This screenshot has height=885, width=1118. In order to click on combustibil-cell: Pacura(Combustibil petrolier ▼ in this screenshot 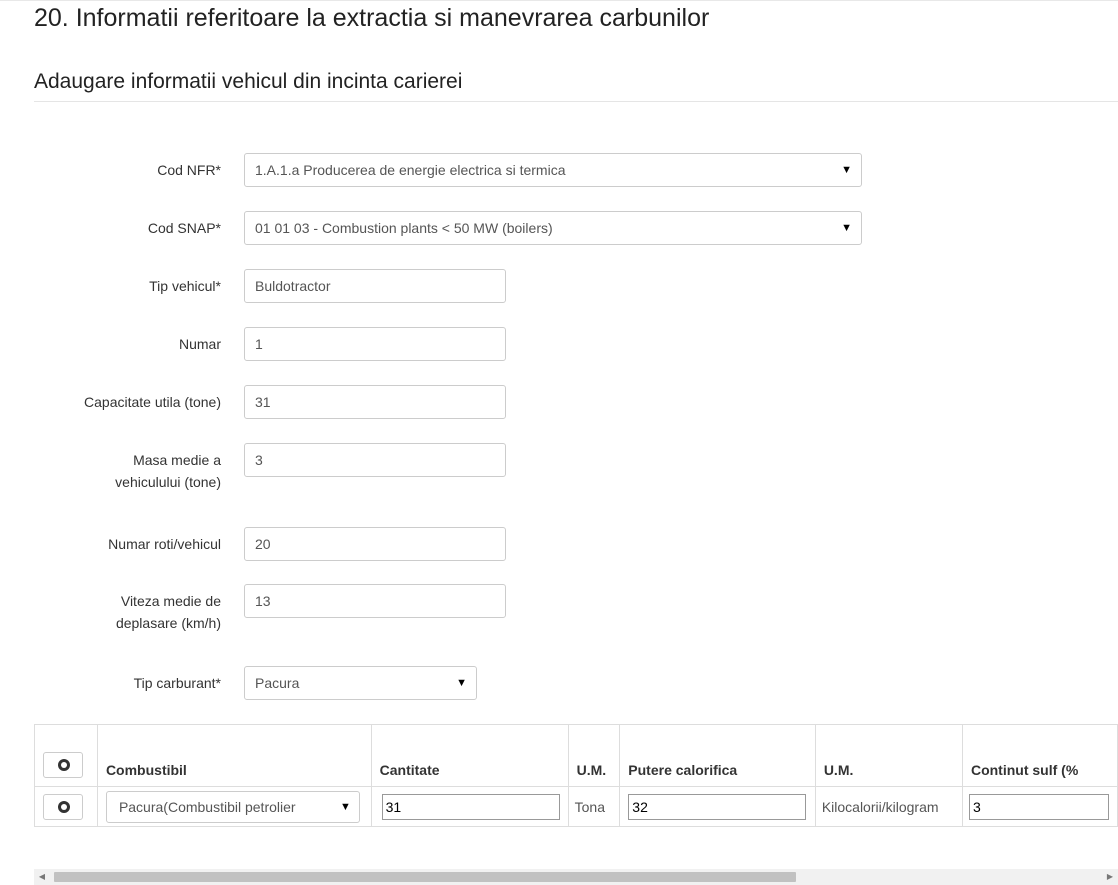, I will do `click(234, 806)`.